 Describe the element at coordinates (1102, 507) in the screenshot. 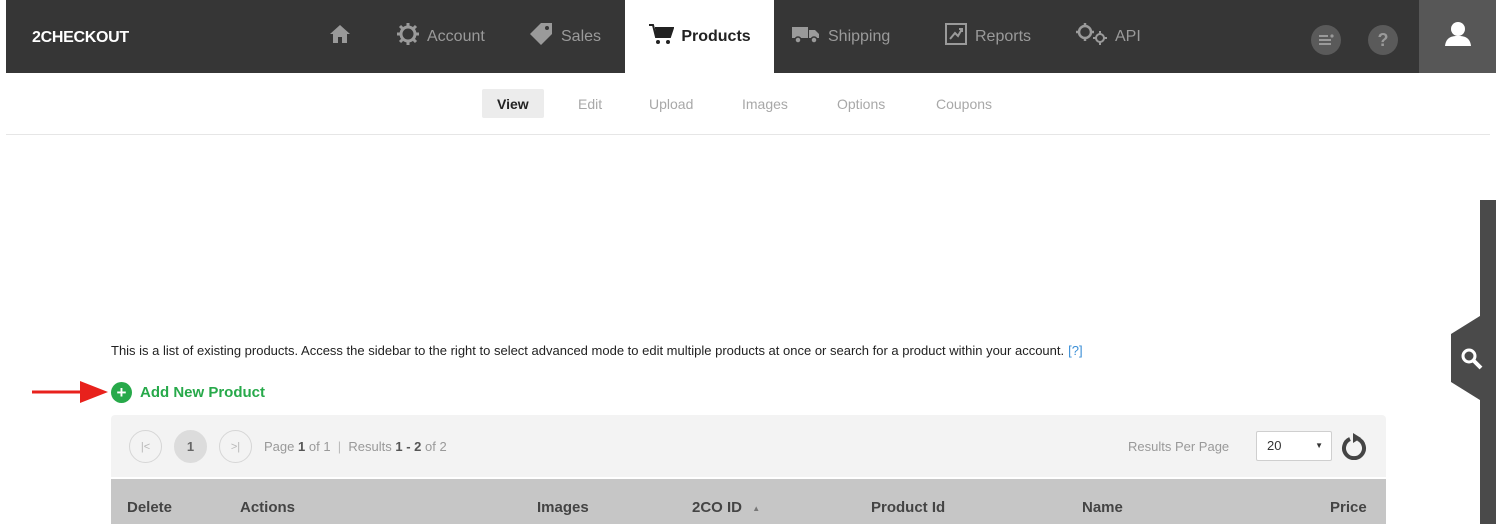

I see `col-name: Name` at that location.